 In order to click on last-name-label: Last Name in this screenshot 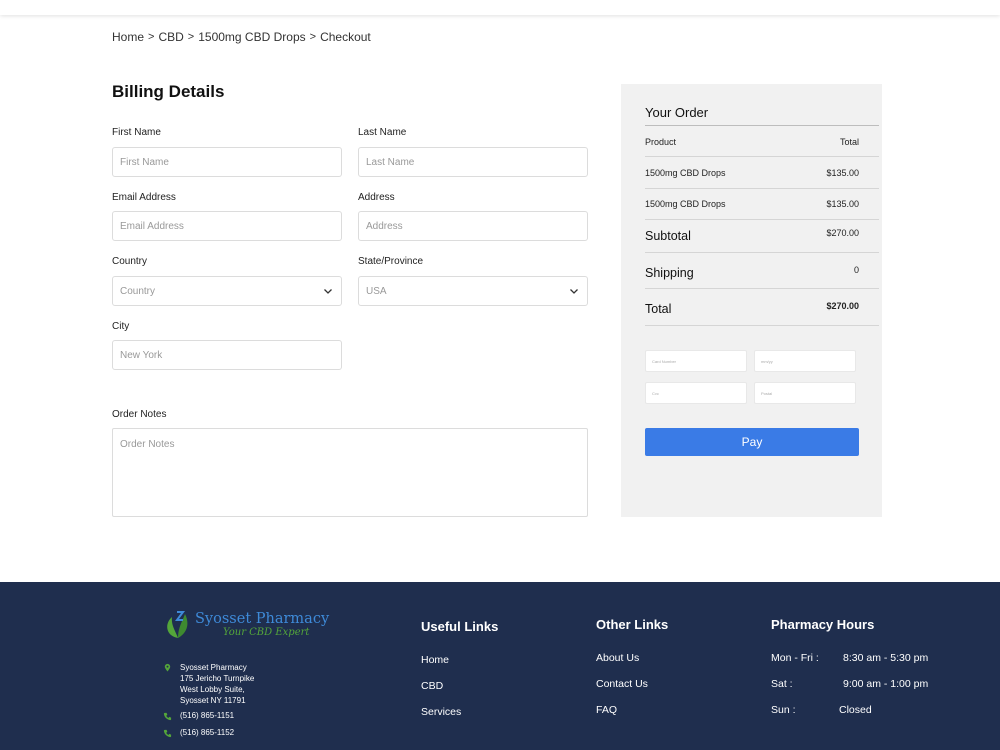, I will do `click(382, 132)`.